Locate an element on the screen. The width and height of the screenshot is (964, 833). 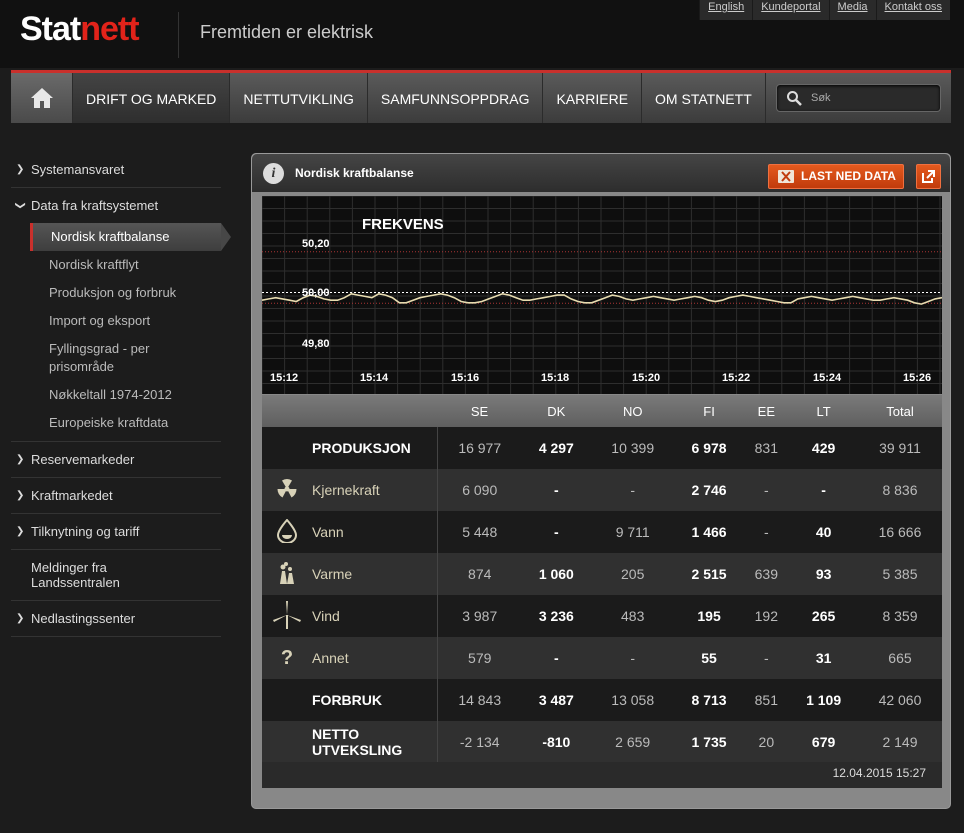
column-header-label is located at coordinates (374, 411).